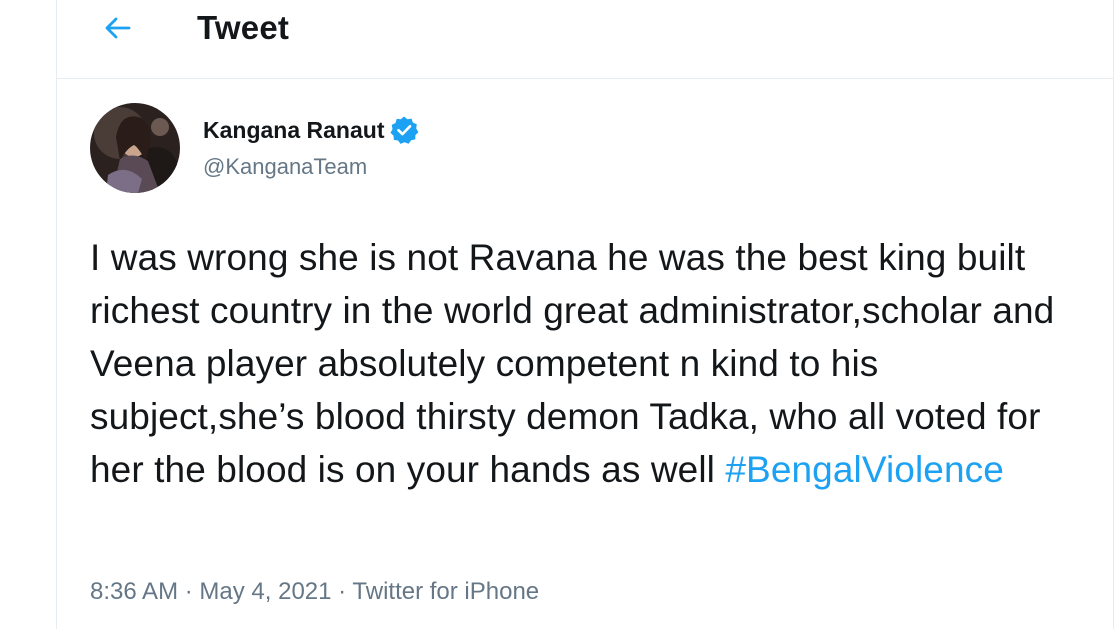  I want to click on avatar, so click(135, 148).